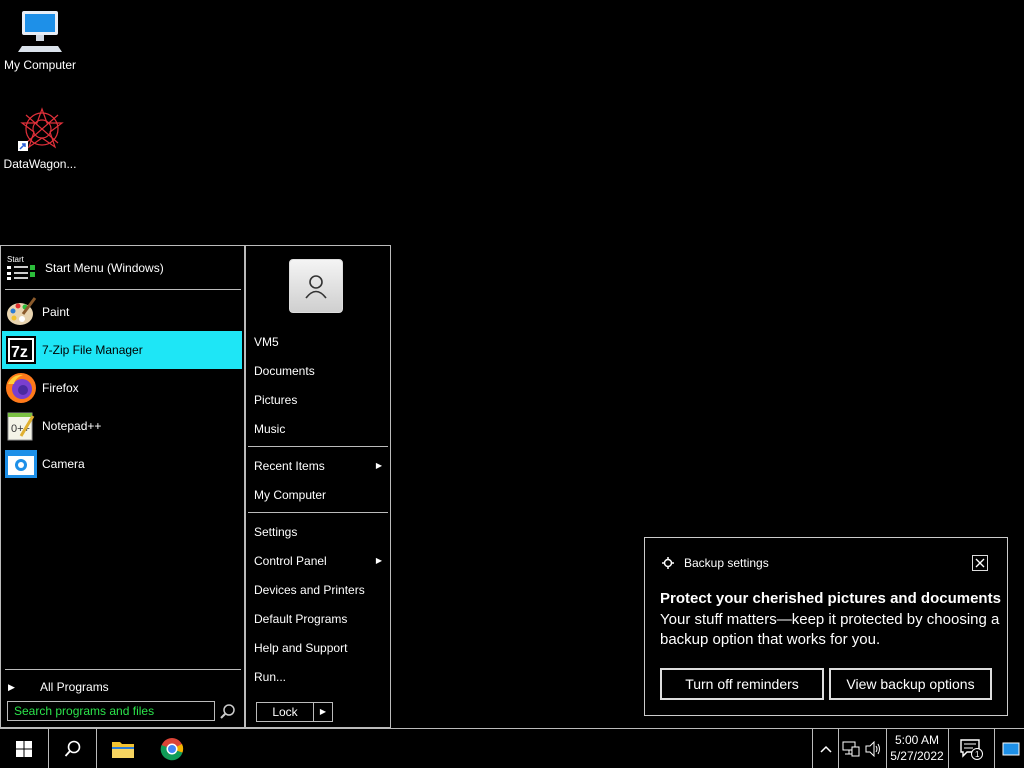 This screenshot has height=768, width=1024. I want to click on close-button, so click(980, 563).